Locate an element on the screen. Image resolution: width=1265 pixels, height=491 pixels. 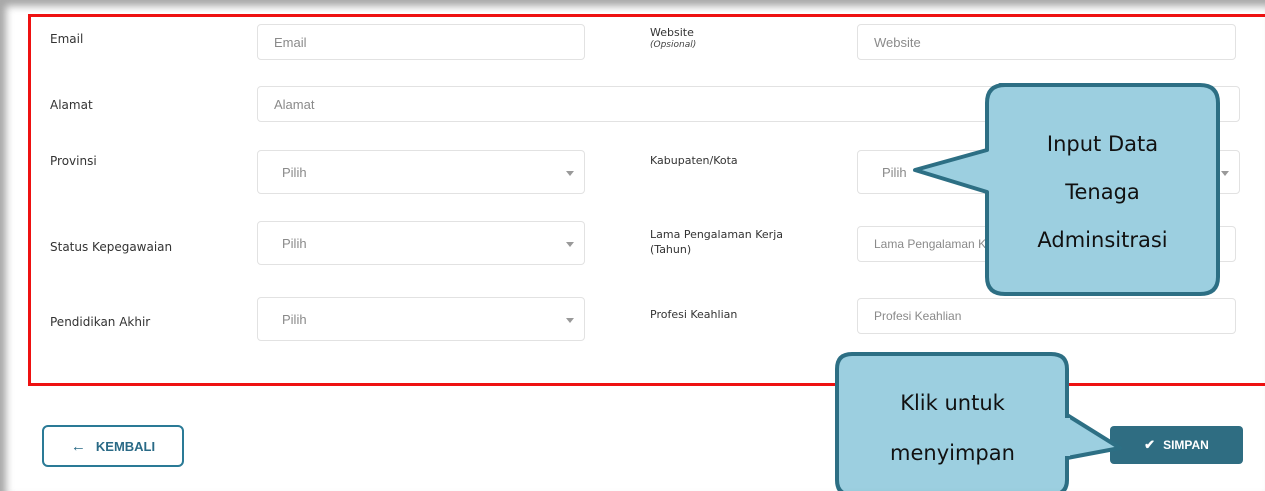
kabupaten-label: Kabupaten/Kota is located at coordinates (694, 160).